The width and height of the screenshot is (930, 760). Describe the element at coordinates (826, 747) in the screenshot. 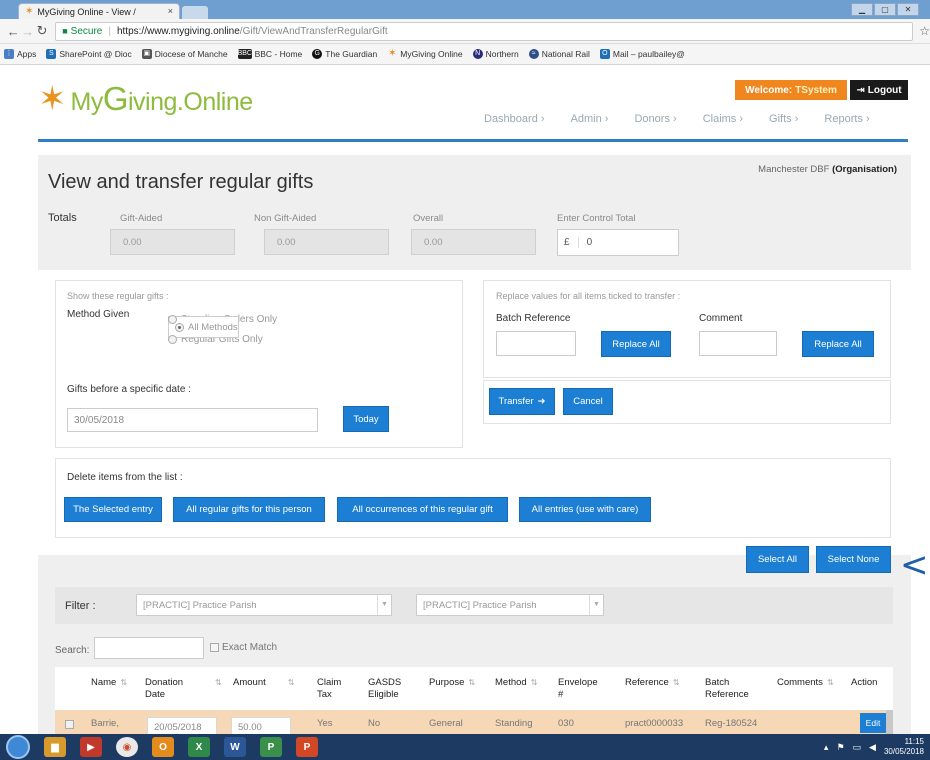

I see `tray-arrow-icon: ▴` at that location.